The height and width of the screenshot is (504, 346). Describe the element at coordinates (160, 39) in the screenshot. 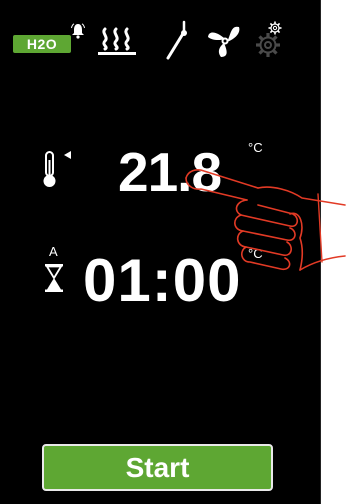

I see `top-status-bar: H2O` at that location.